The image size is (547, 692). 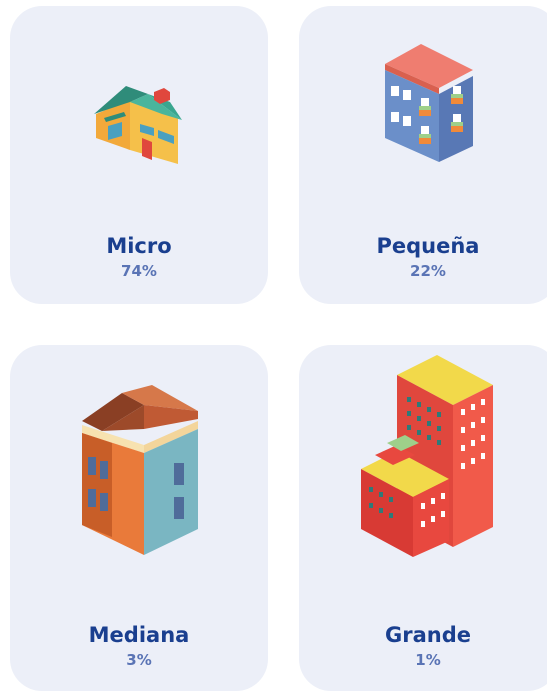 What do you see at coordinates (428, 635) in the screenshot?
I see `card-label: Grande` at bounding box center [428, 635].